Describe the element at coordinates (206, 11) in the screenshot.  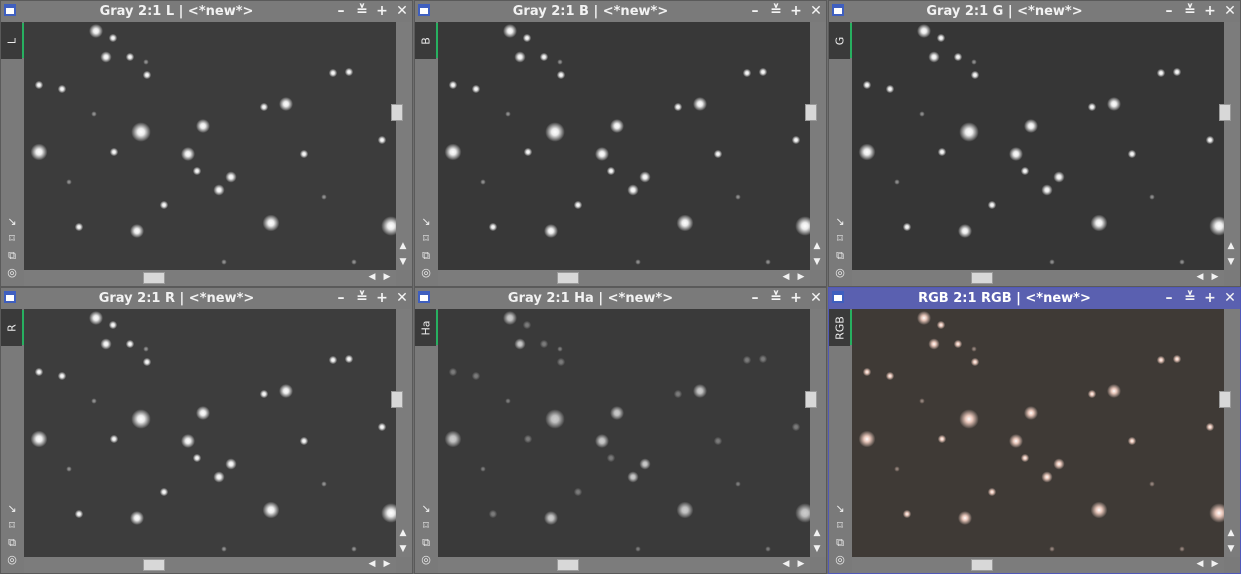
I see `title-bar: Gray 2:1 L | <*new*> – ≚ + ✕` at that location.